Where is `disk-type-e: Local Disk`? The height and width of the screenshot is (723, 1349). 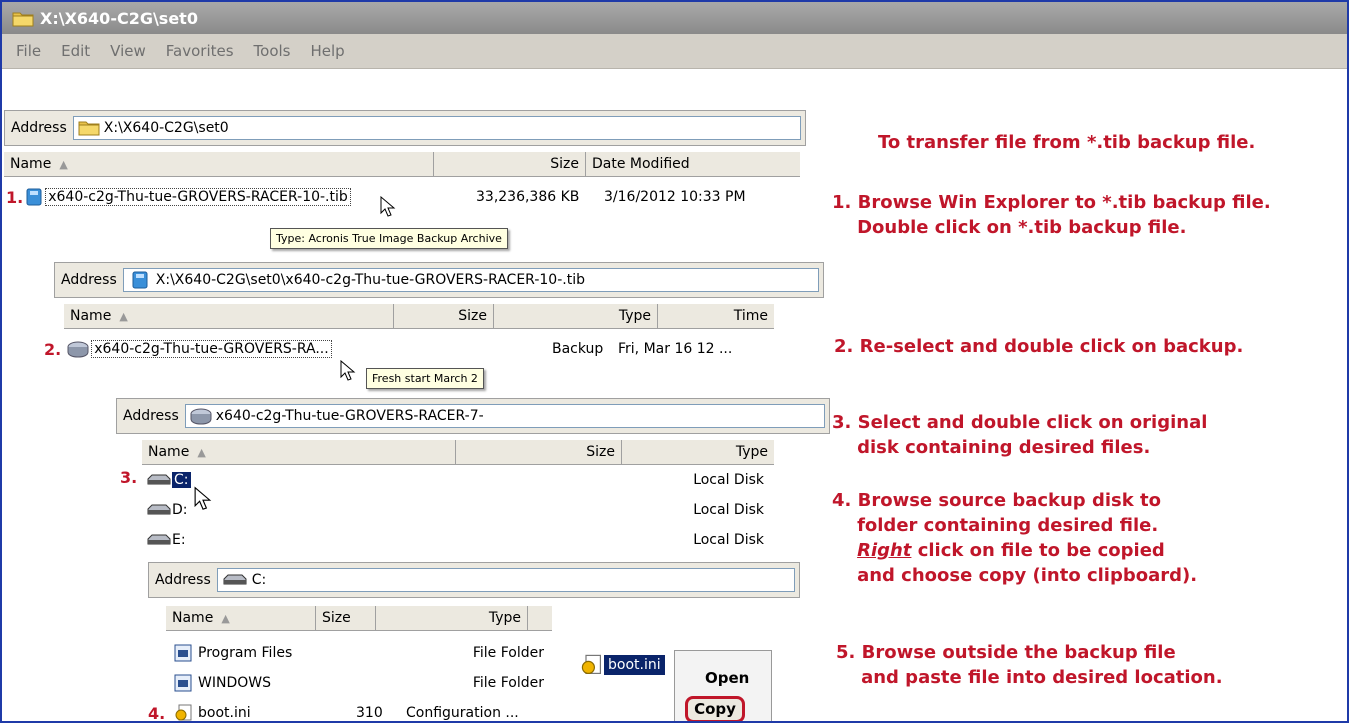
disk-type-e: Local Disk is located at coordinates (728, 540).